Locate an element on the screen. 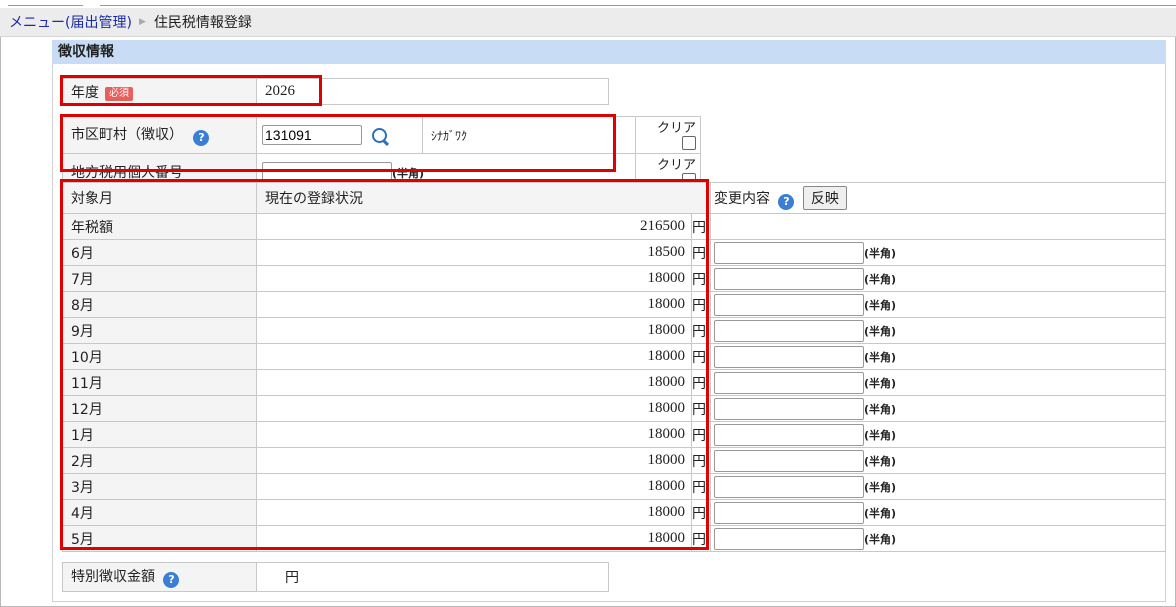 The width and height of the screenshot is (1176, 607). month-label: 3月 is located at coordinates (159, 486).